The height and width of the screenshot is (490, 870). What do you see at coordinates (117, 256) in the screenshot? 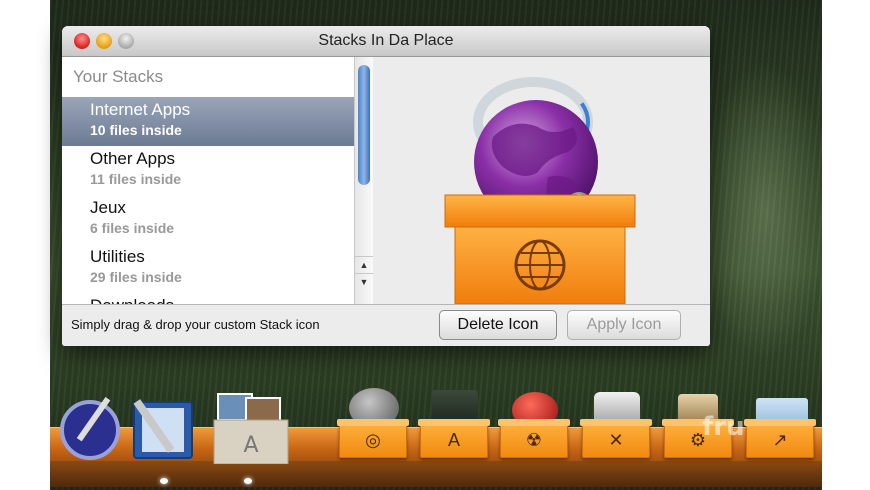
I see `stack-name: Utilities` at bounding box center [117, 256].